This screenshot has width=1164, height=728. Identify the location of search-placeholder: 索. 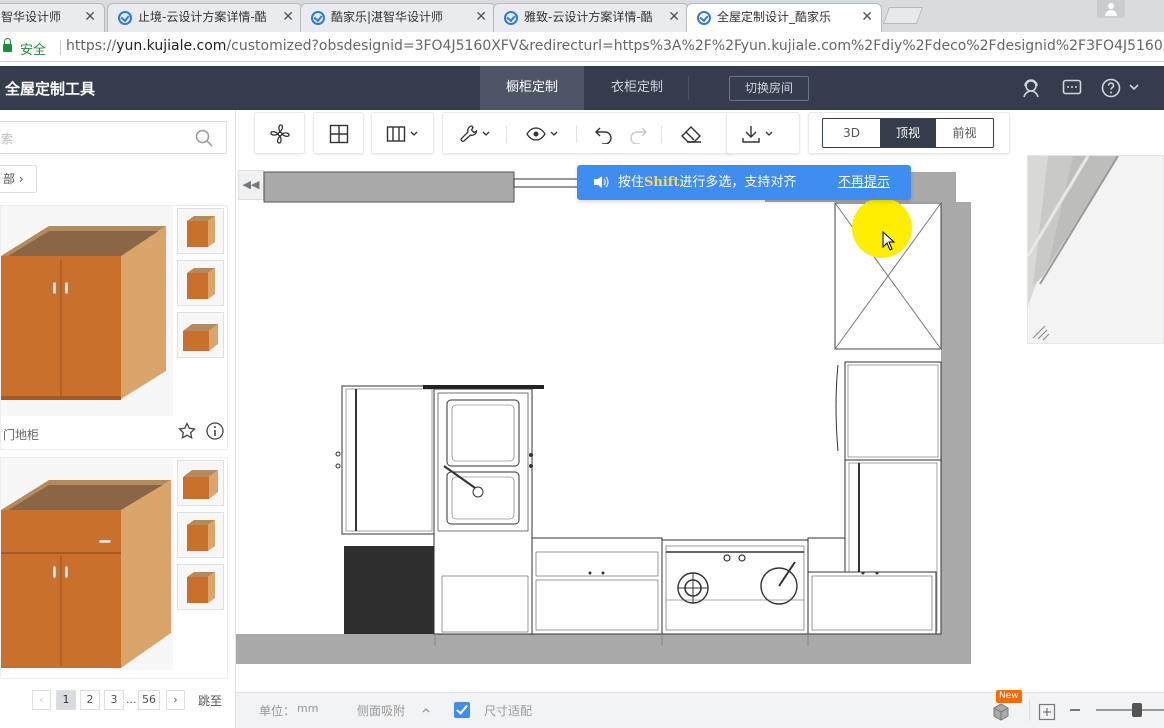
(7, 139).